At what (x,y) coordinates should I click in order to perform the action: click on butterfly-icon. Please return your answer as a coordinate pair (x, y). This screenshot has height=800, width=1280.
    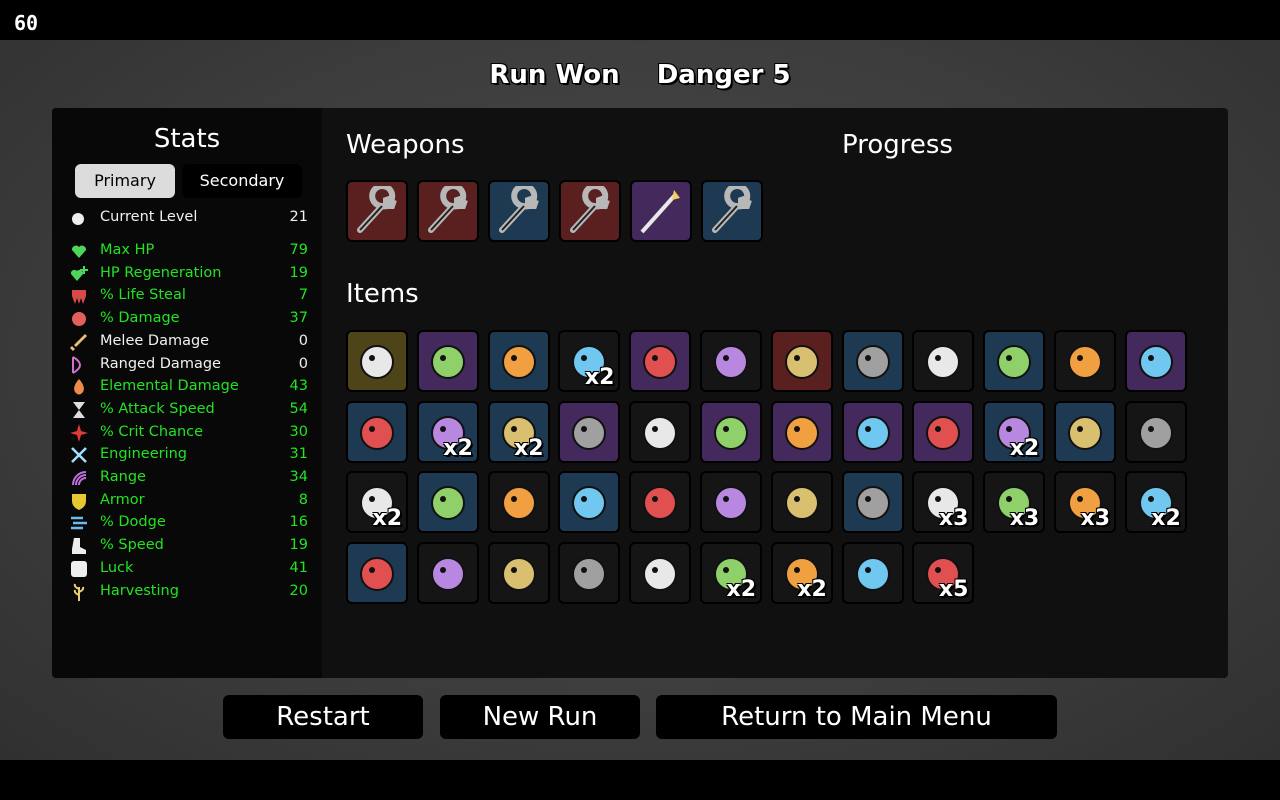
    Looking at the image, I should click on (731, 503).